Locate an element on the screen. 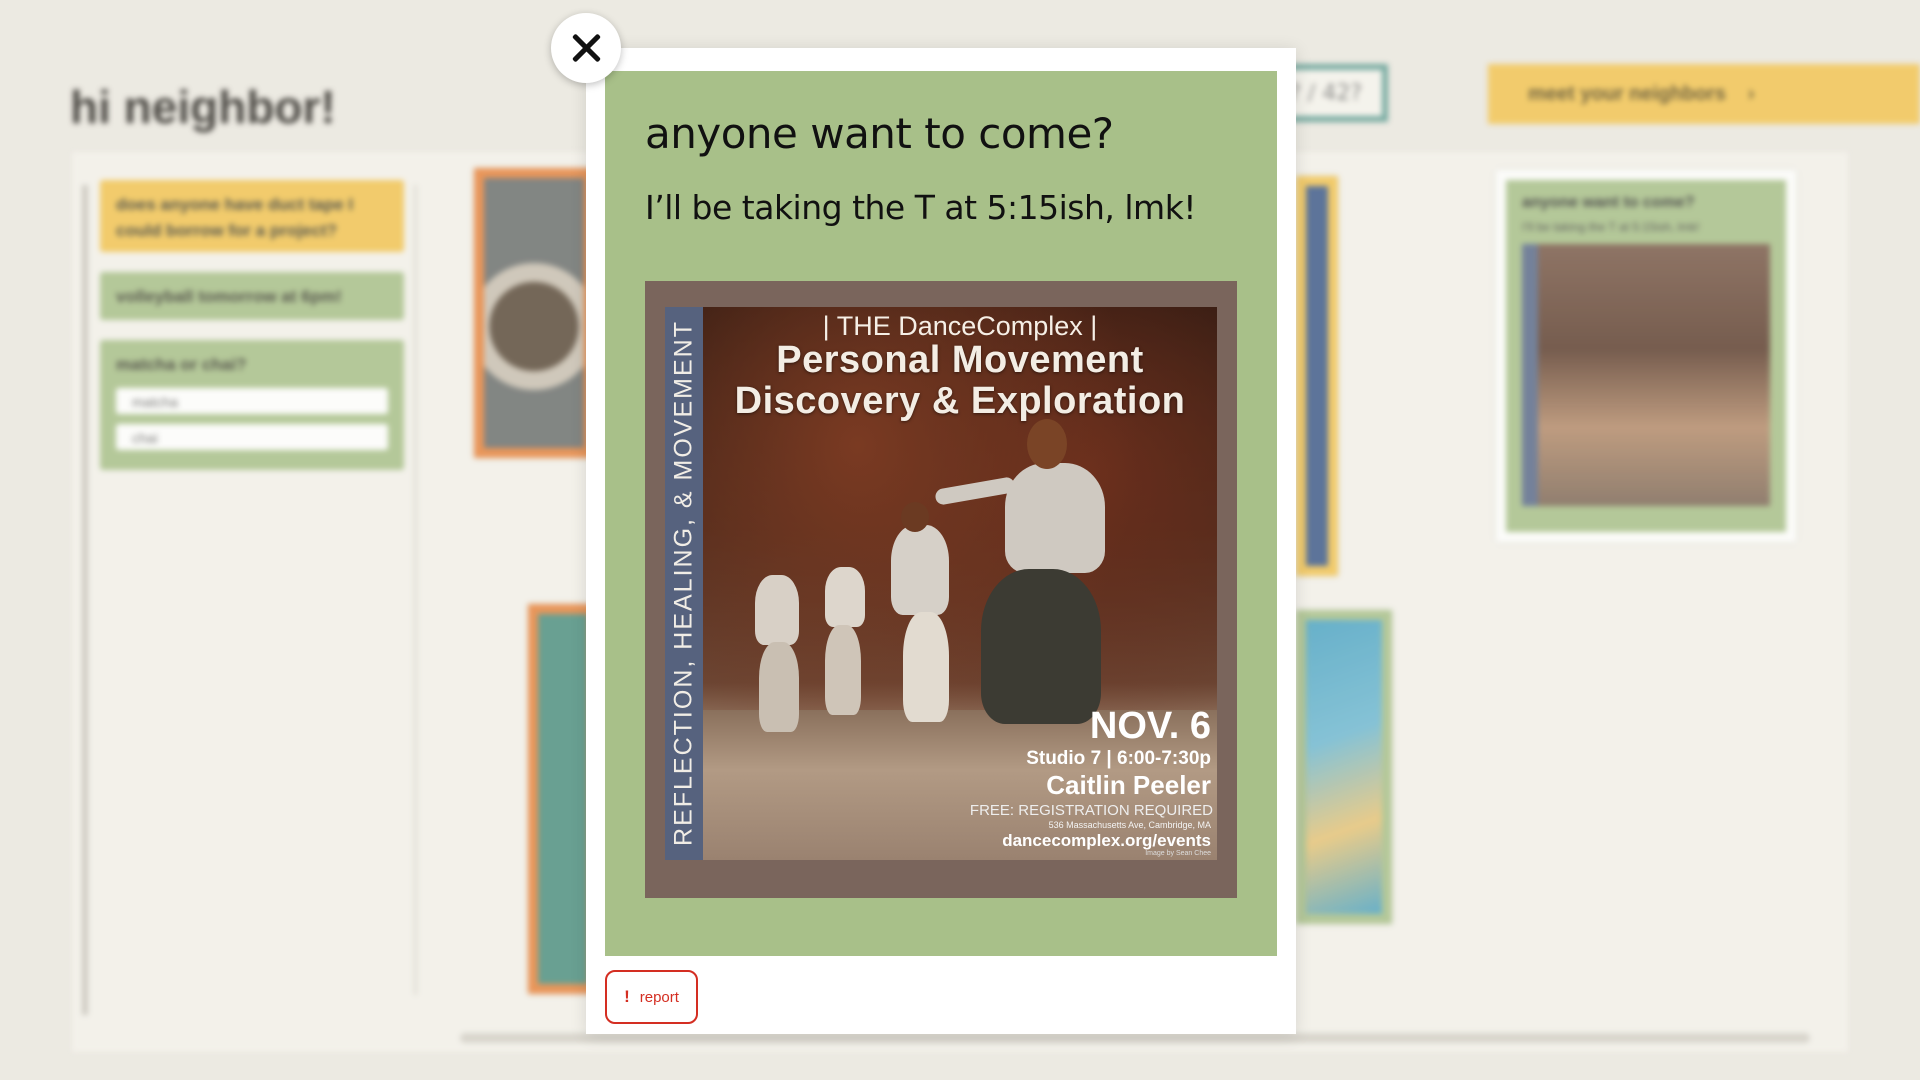 Image resolution: width=1920 pixels, height=1080 pixels. poster-date: NOV. 6 is located at coordinates (1150, 726).